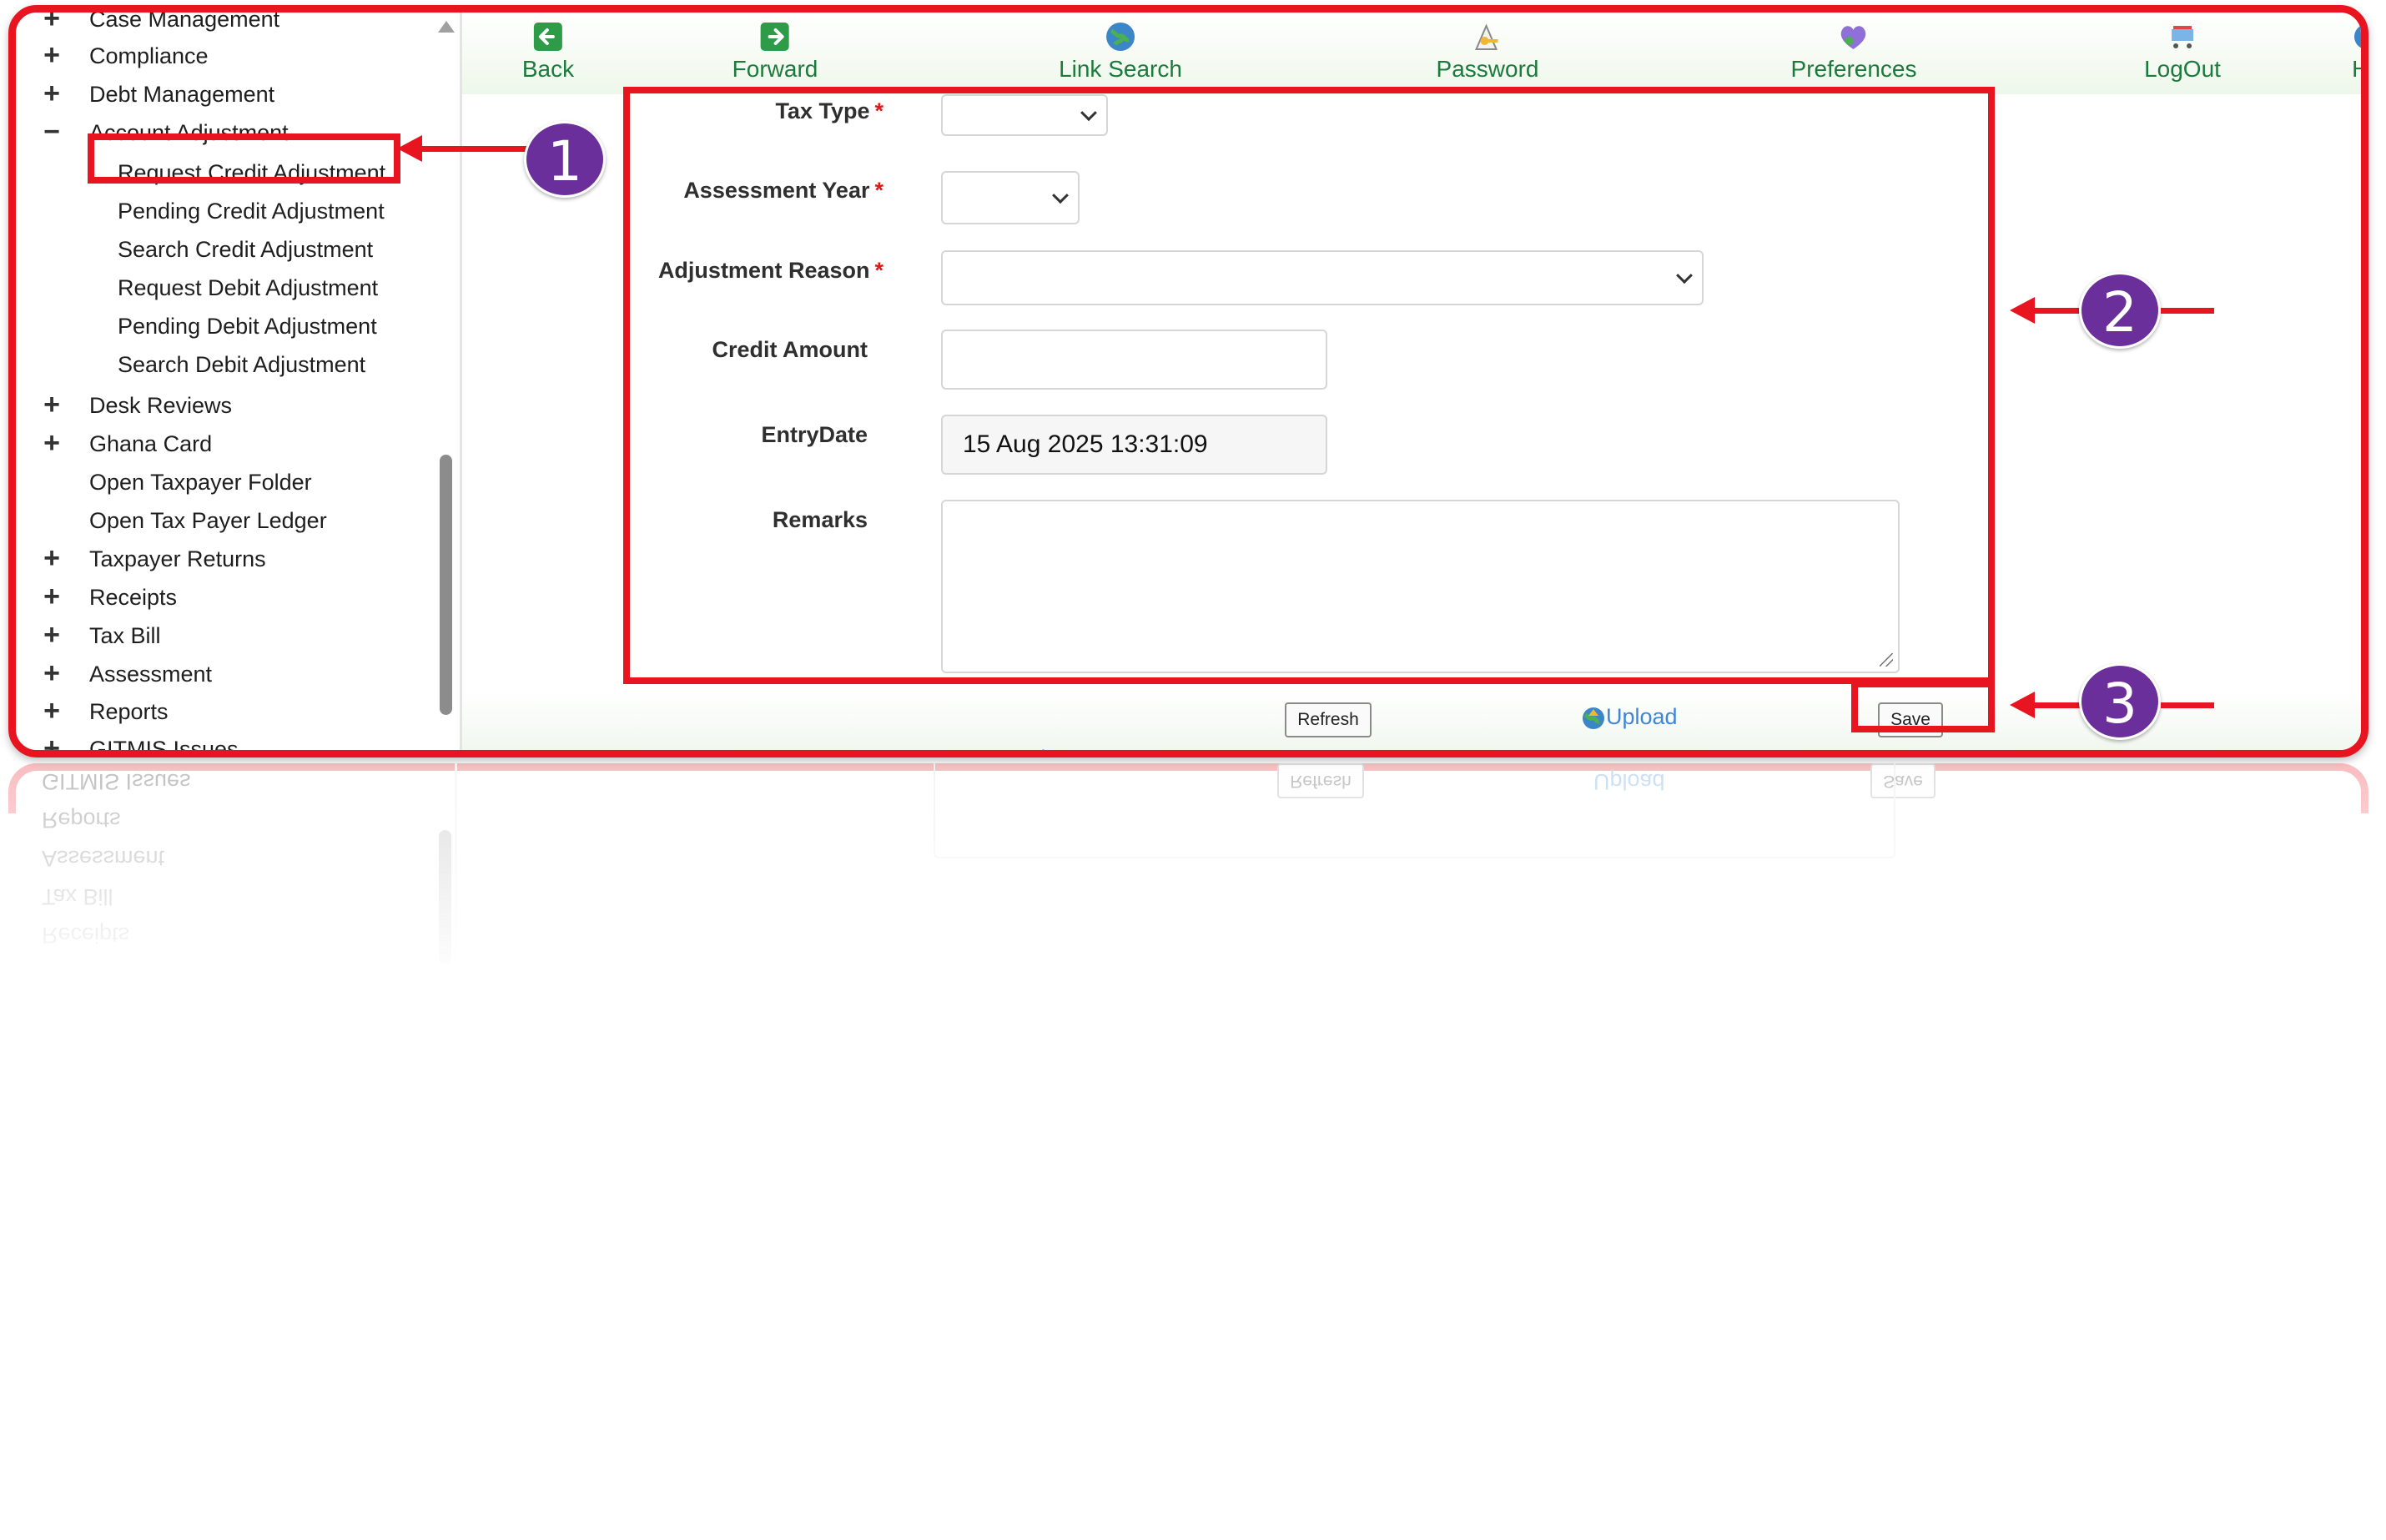  Describe the element at coordinates (1853, 37) in the screenshot. I see `preferences-heart-icon` at that location.